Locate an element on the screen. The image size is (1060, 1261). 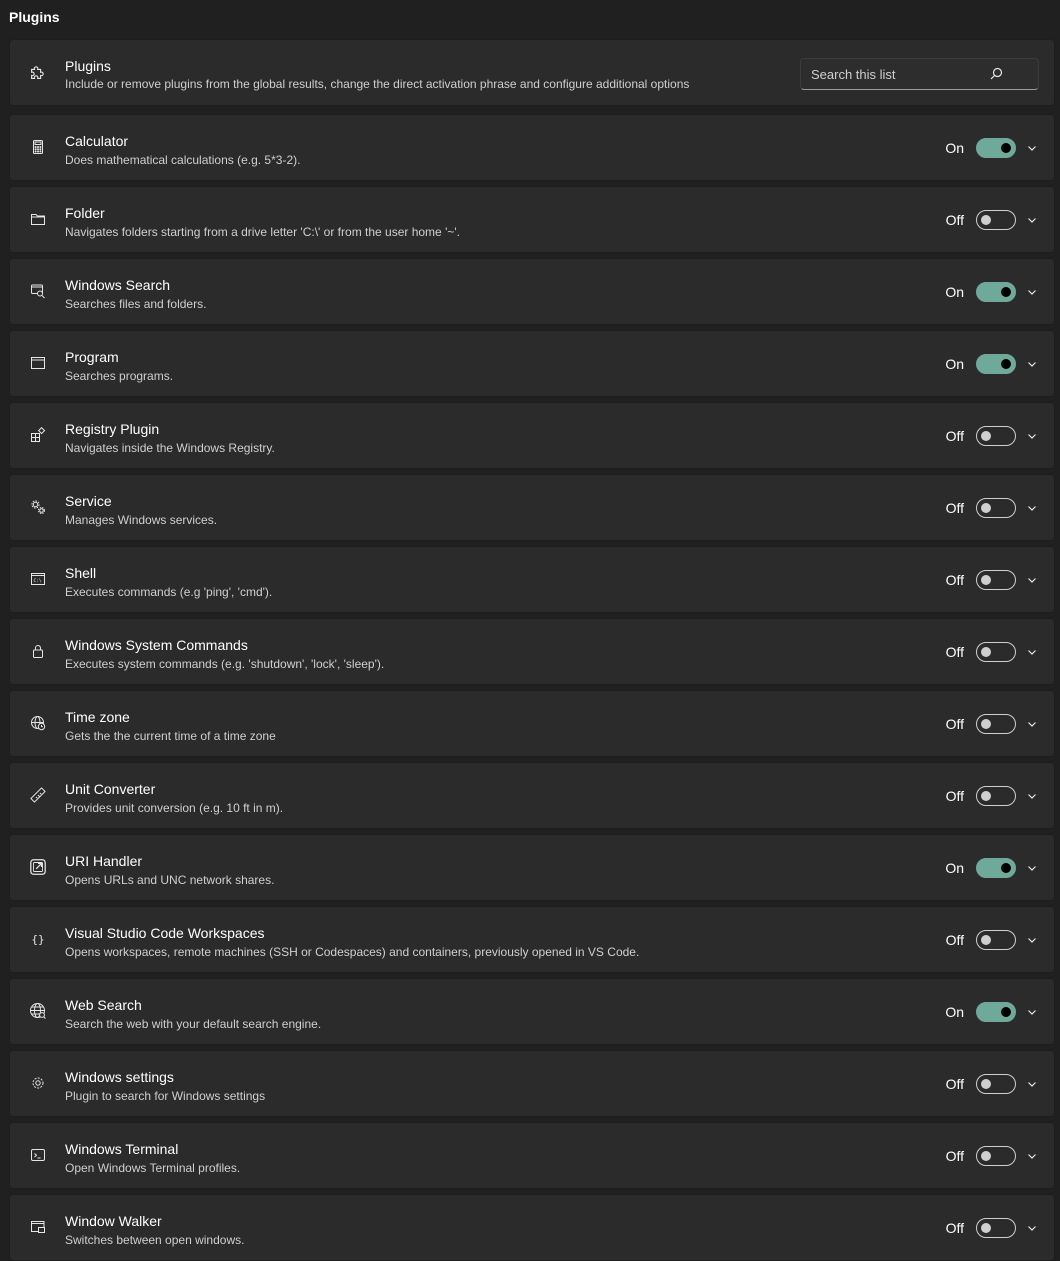
plugin-toggle-windows-terminal is located at coordinates (996, 1156).